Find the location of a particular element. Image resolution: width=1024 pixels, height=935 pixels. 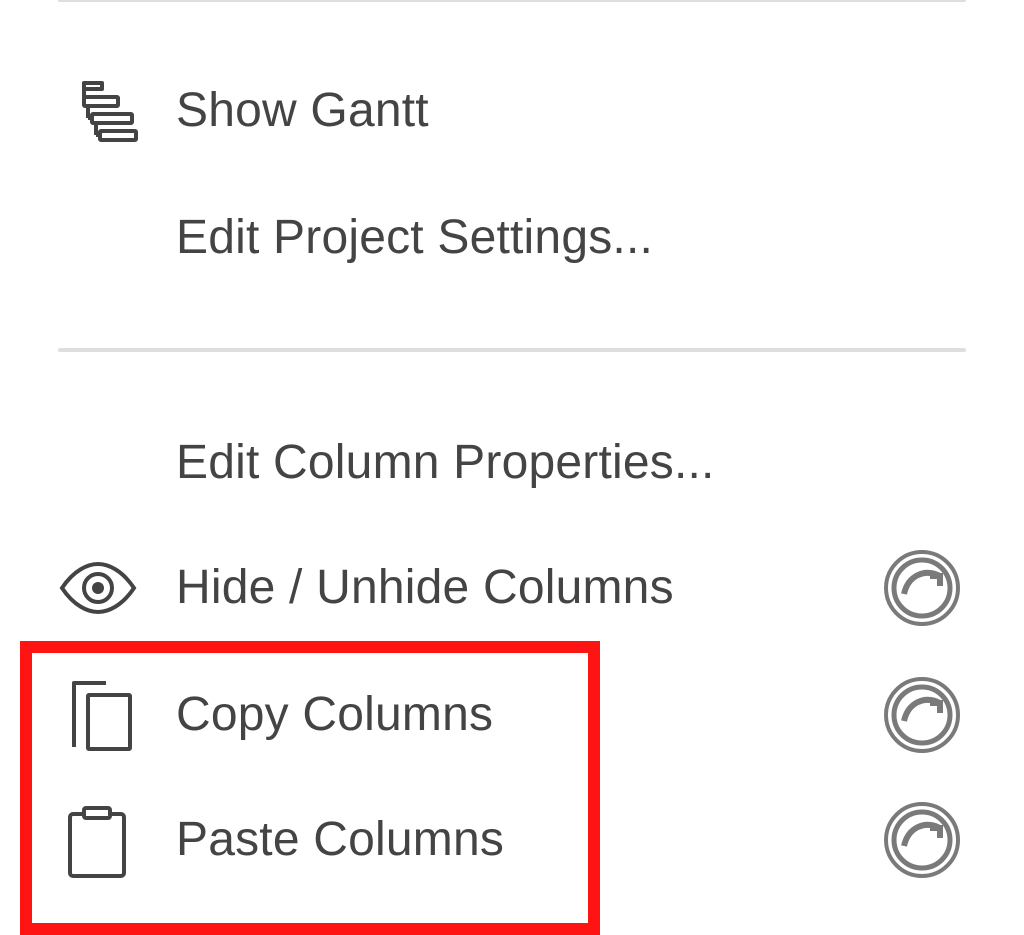

menu-item-label: Hide / Unhide Columns is located at coordinates (425, 587).